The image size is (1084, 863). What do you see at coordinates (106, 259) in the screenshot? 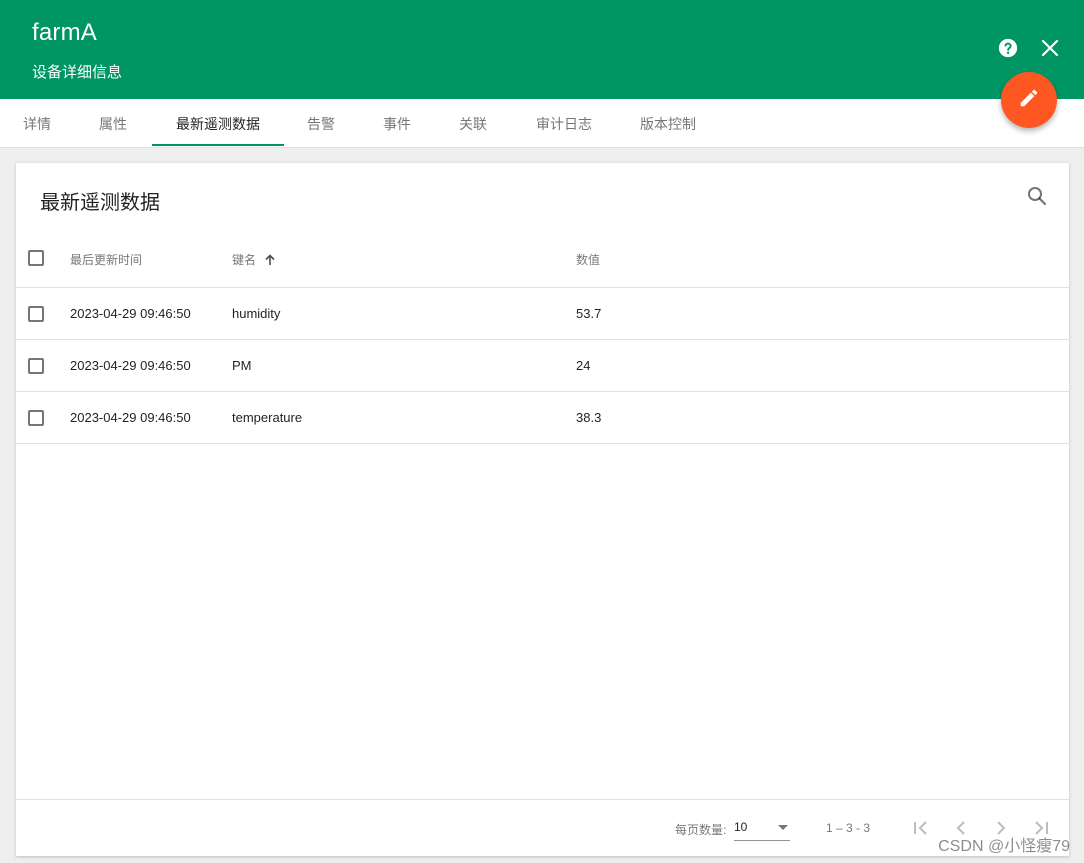
I see `column-header-last-update: 最后更新时间` at bounding box center [106, 259].